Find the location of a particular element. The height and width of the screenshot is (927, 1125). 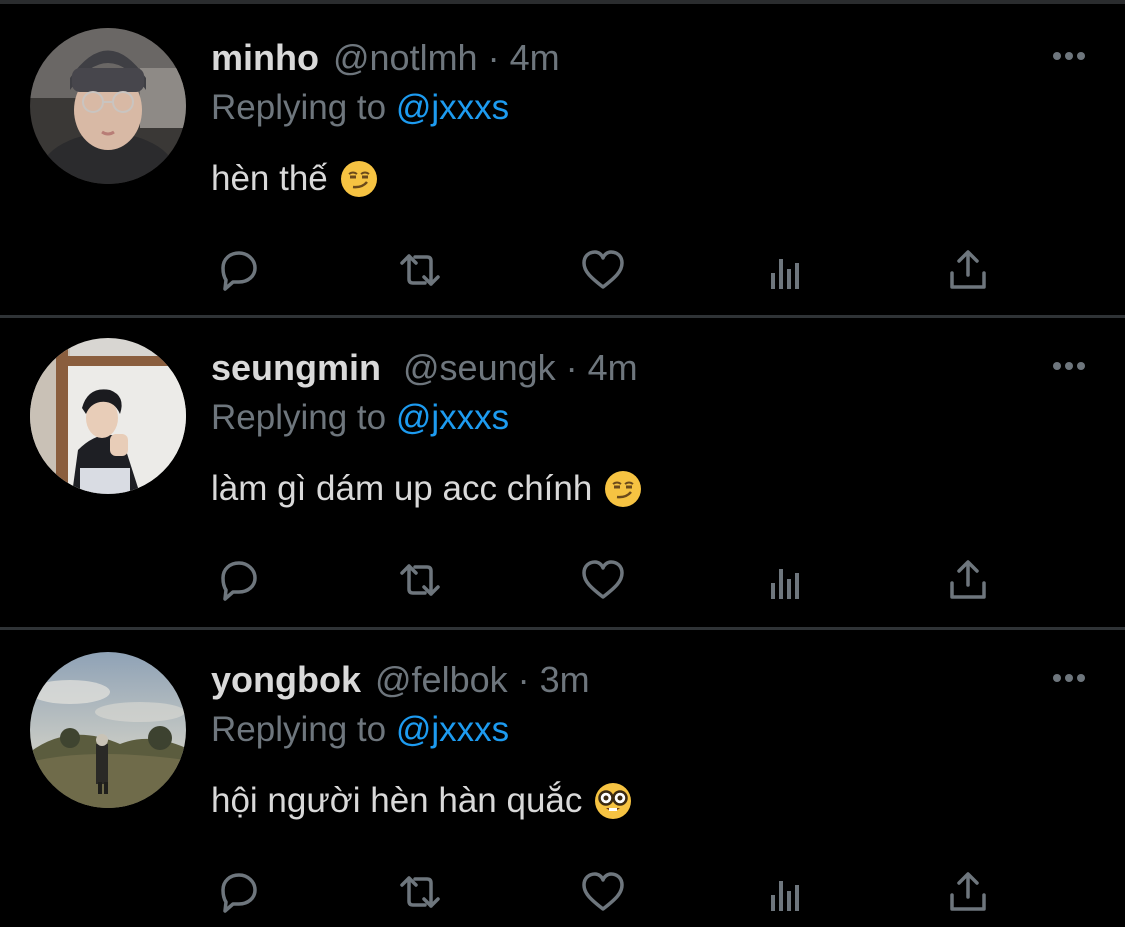

avatar-minho-image is located at coordinates (108, 106).